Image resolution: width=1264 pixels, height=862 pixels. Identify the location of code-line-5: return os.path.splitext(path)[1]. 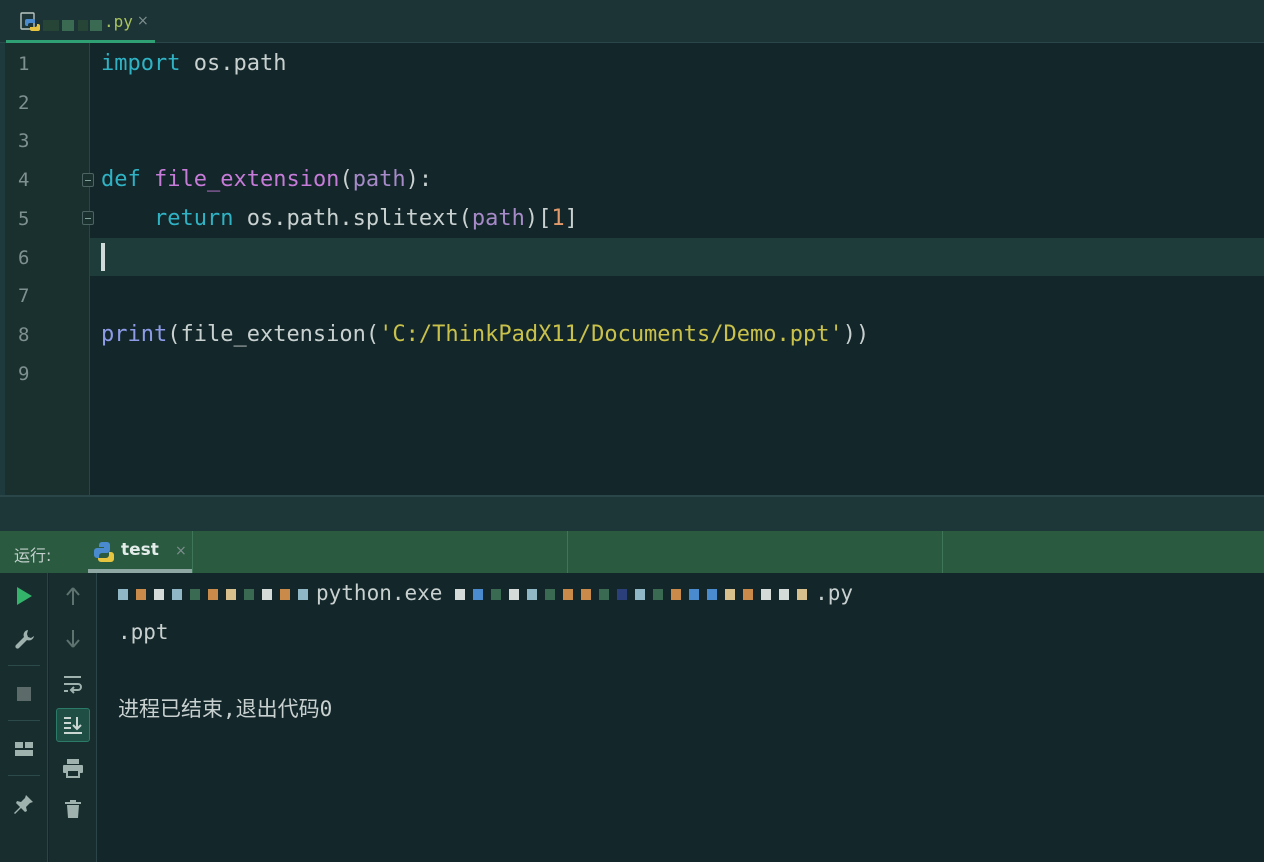
(365, 218).